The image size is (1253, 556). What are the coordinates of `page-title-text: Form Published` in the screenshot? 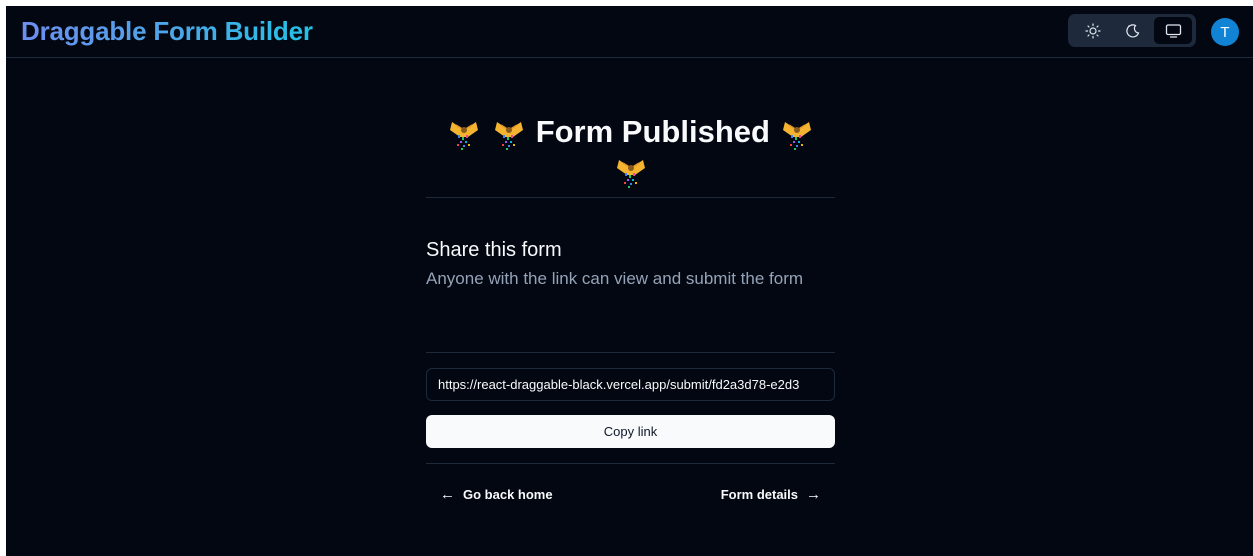 It's located at (652, 131).